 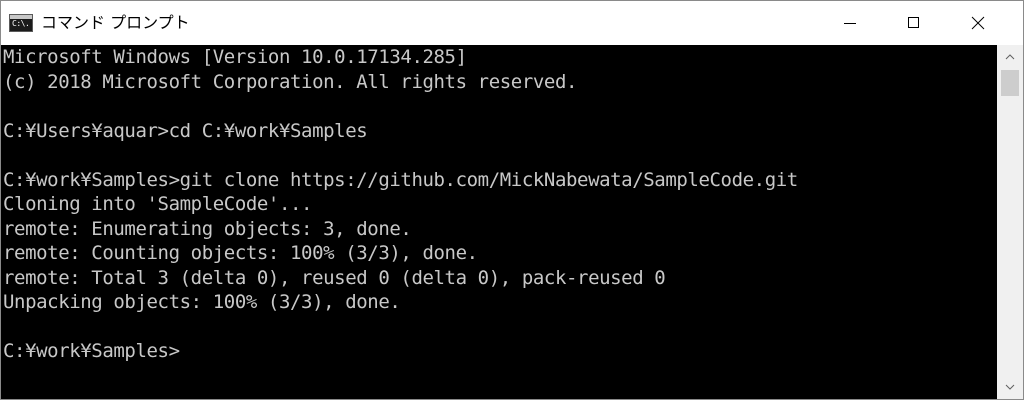 I want to click on console-line: remote: Enumerating objects: 3, done., so click(x=207, y=228).